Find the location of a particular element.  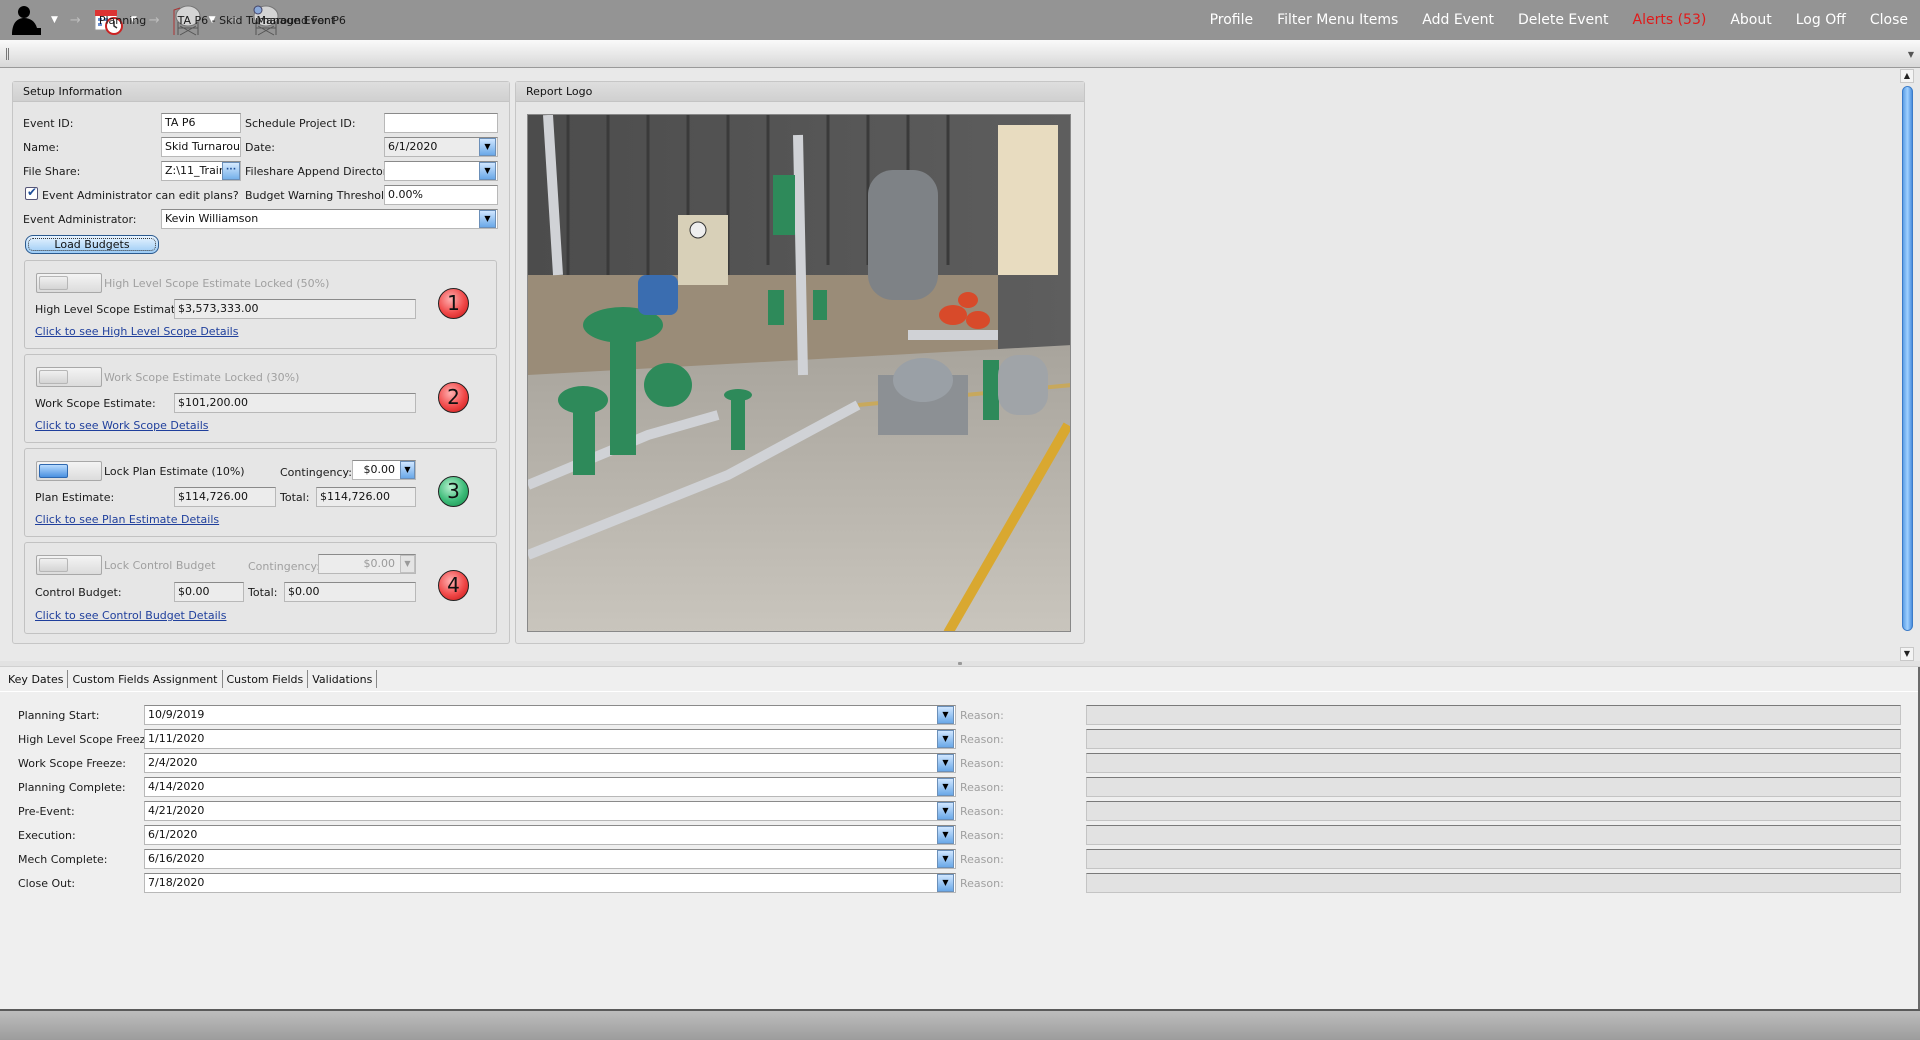

high-level-scope-lock-toggle is located at coordinates (69, 283).